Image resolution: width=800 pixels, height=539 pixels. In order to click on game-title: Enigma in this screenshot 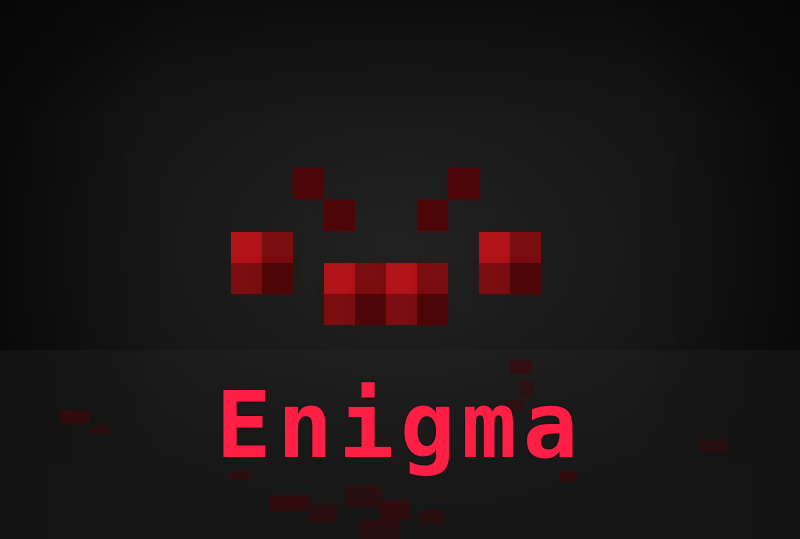, I will do `click(400, 425)`.